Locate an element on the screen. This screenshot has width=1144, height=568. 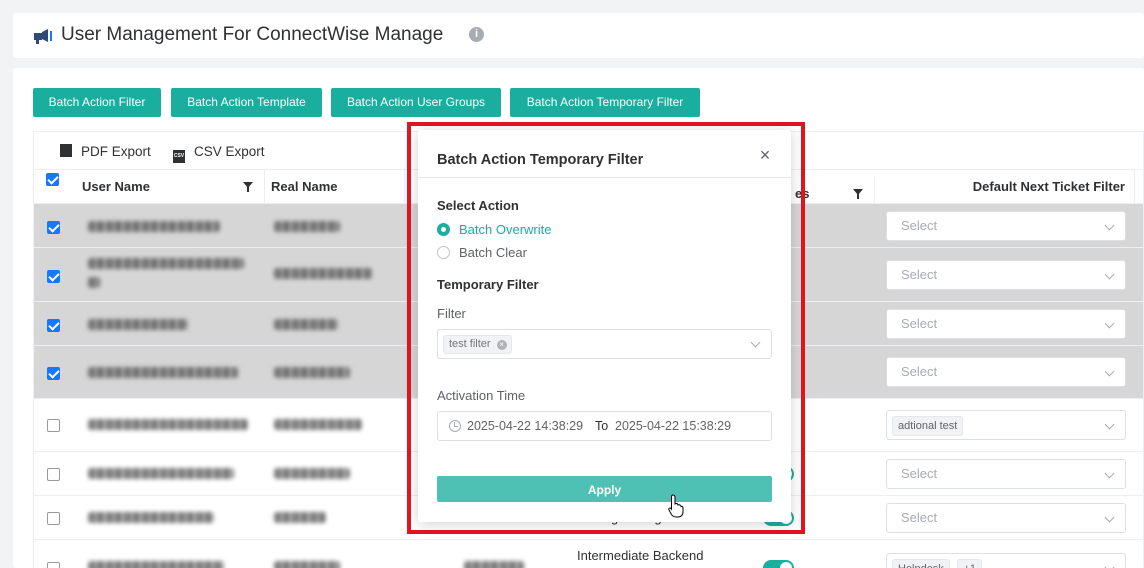
csv-icon: CSV is located at coordinates (179, 156).